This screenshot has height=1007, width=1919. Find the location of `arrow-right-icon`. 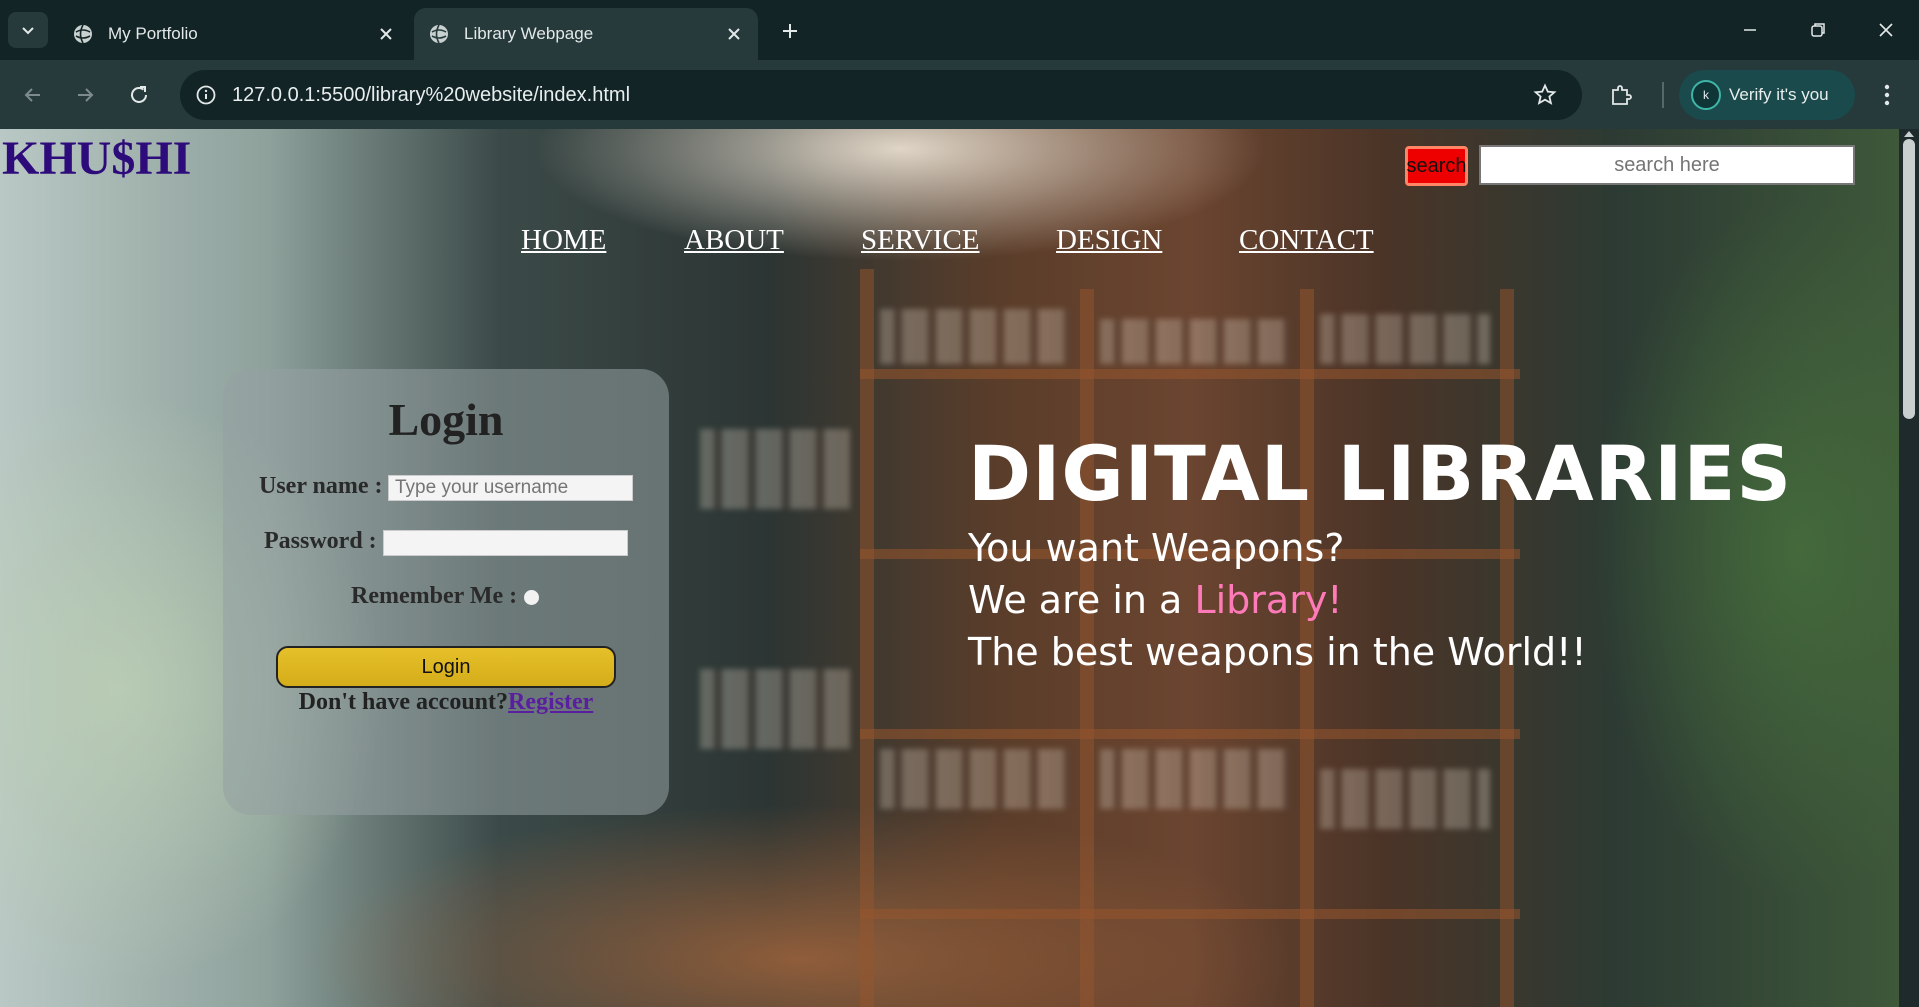

arrow-right-icon is located at coordinates (86, 95).